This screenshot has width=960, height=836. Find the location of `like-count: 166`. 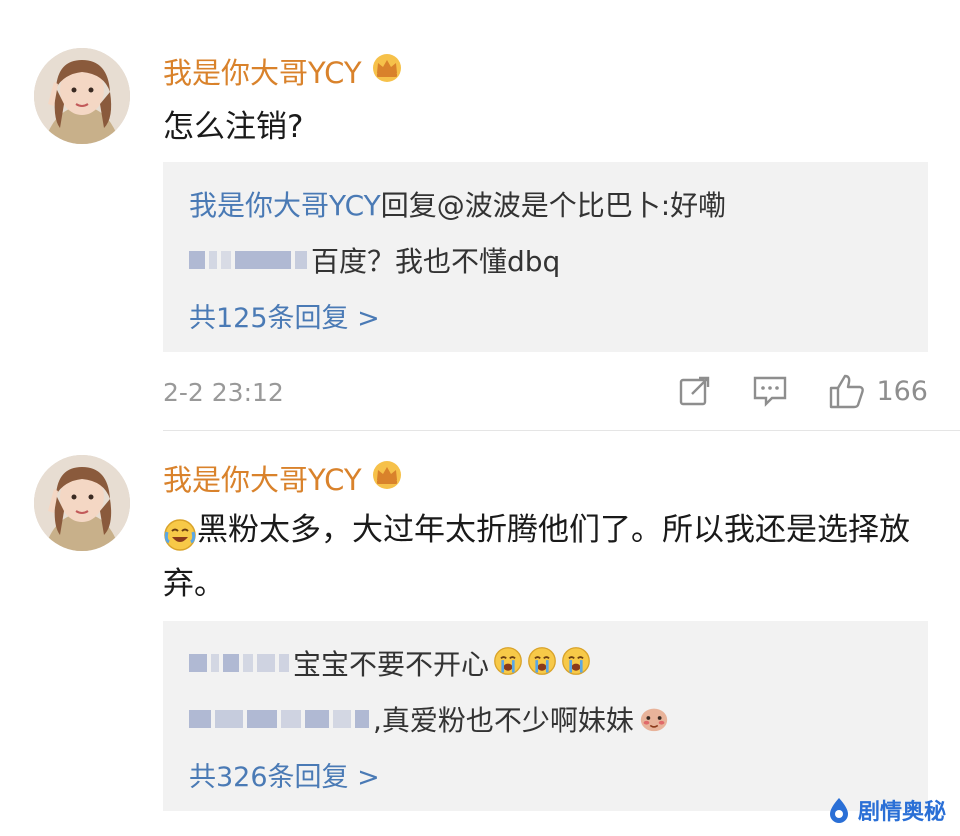

like-count: 166 is located at coordinates (902, 391).